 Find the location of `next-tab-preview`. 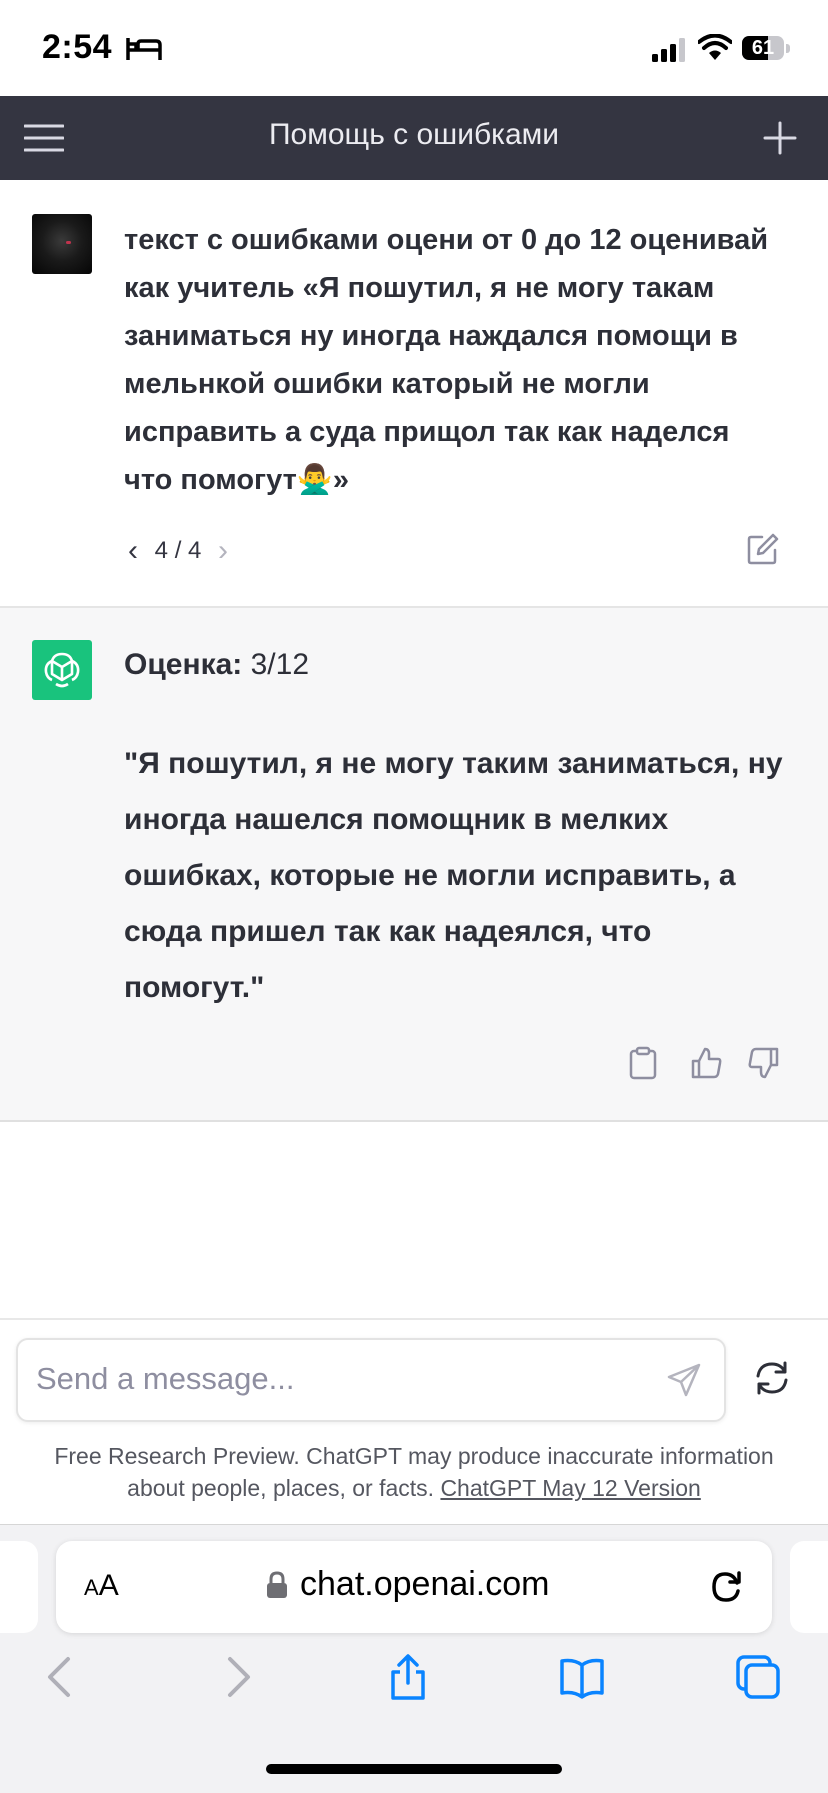

next-tab-preview is located at coordinates (809, 1587).